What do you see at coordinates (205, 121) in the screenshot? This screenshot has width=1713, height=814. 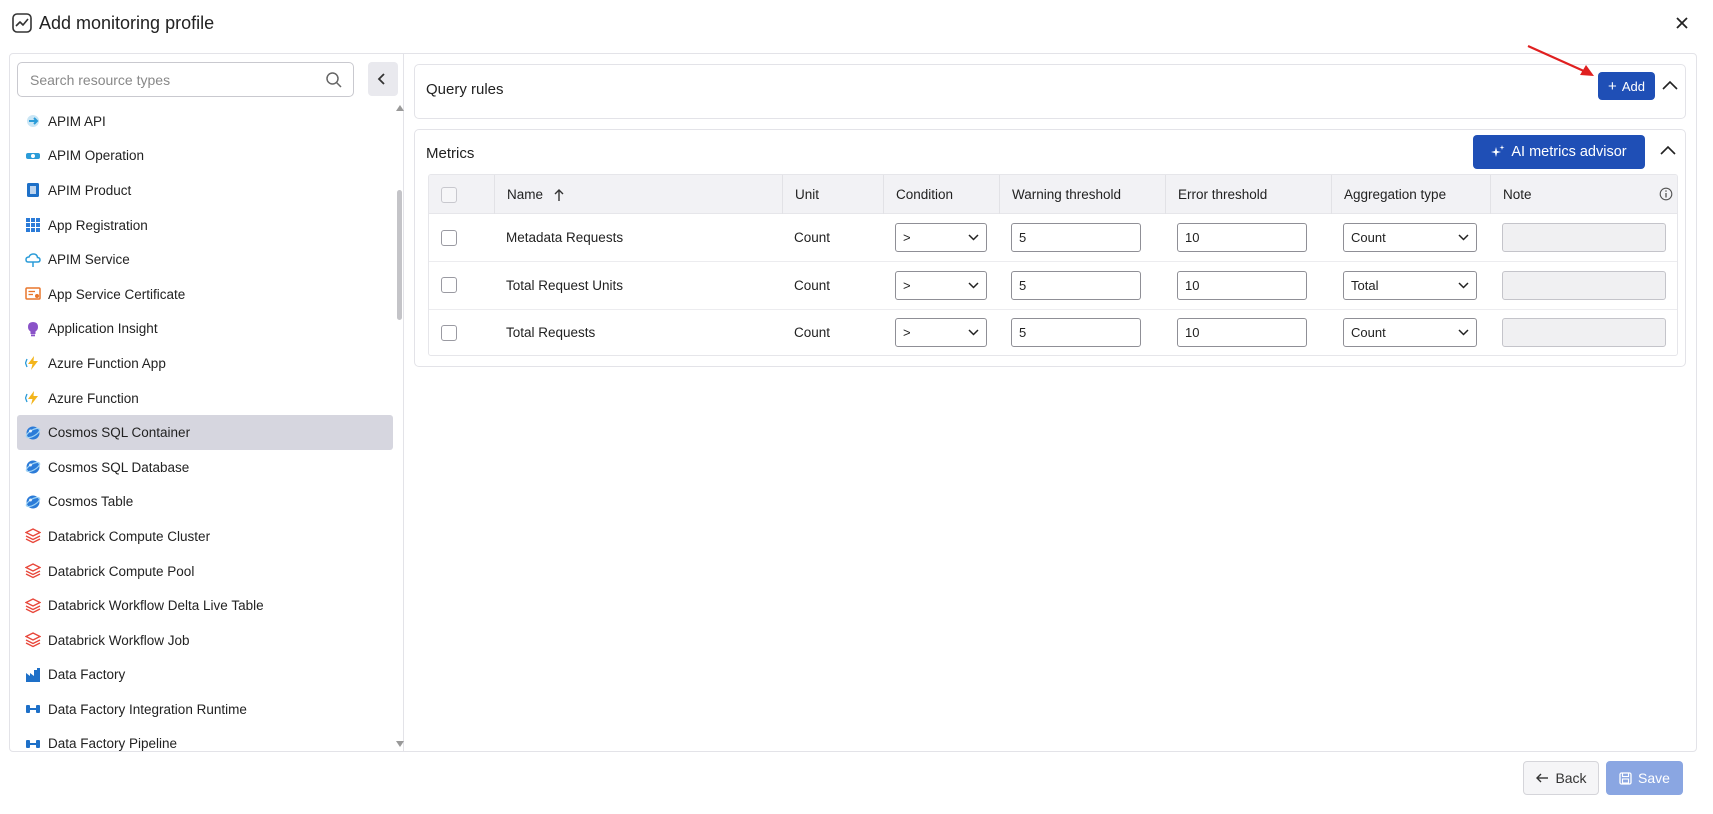 I see `sidebar-item-apim-api: APIM API` at bounding box center [205, 121].